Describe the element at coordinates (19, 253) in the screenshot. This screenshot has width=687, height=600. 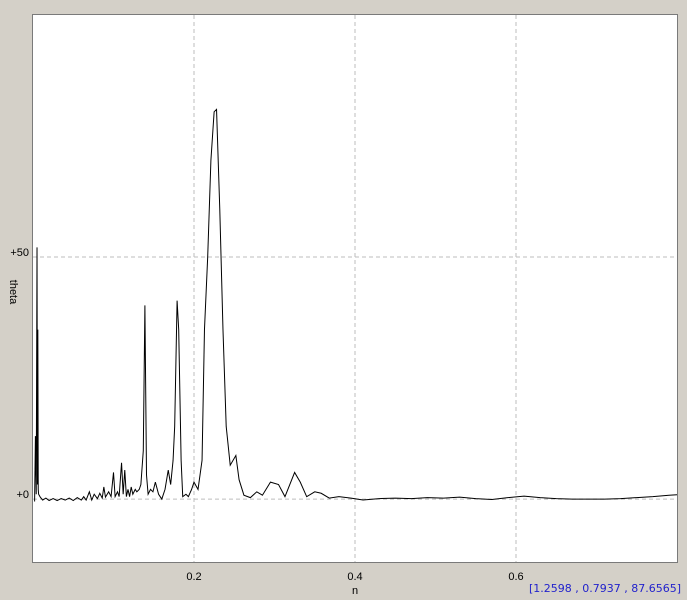
I see `y-tick-label: +50` at that location.